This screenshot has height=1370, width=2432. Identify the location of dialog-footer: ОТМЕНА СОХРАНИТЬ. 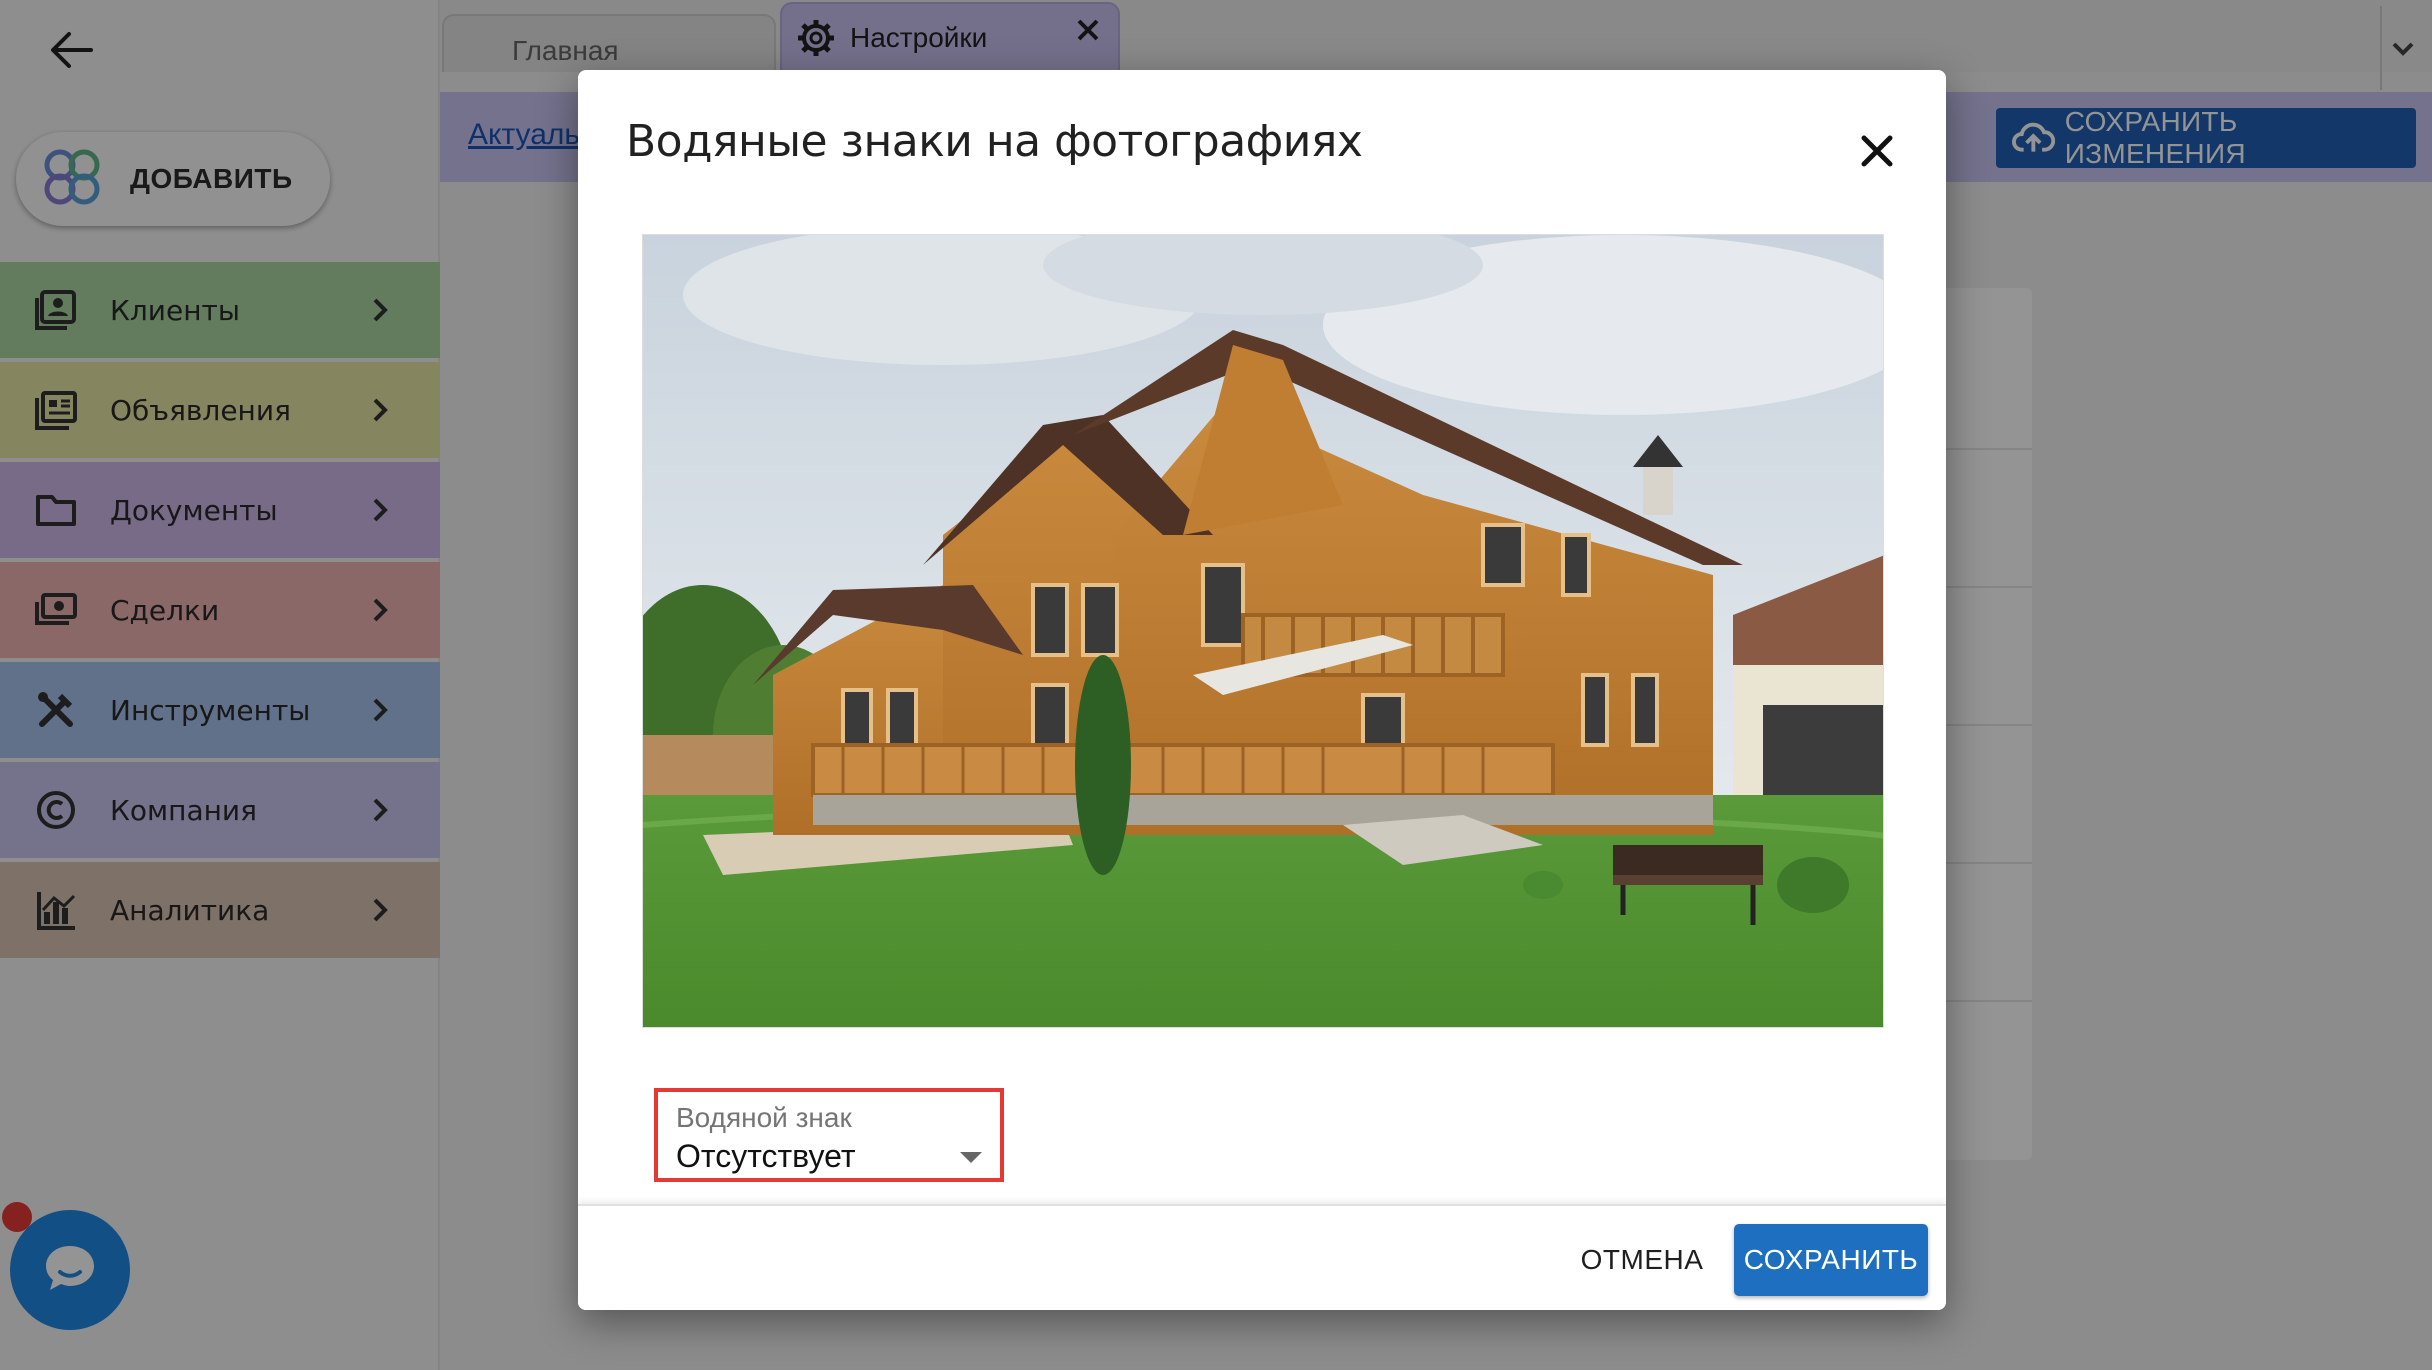
(1262, 1257).